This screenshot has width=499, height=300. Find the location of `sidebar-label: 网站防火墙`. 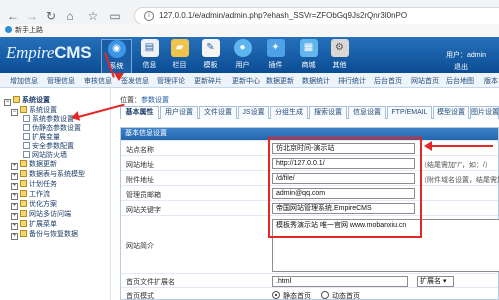

sidebar-label: 网站防火墙 is located at coordinates (49, 155).